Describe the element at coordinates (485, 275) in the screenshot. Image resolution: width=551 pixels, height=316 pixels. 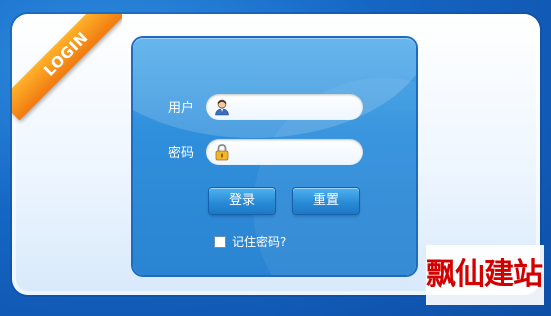
I see `site-watermark: 飘仙建站` at that location.